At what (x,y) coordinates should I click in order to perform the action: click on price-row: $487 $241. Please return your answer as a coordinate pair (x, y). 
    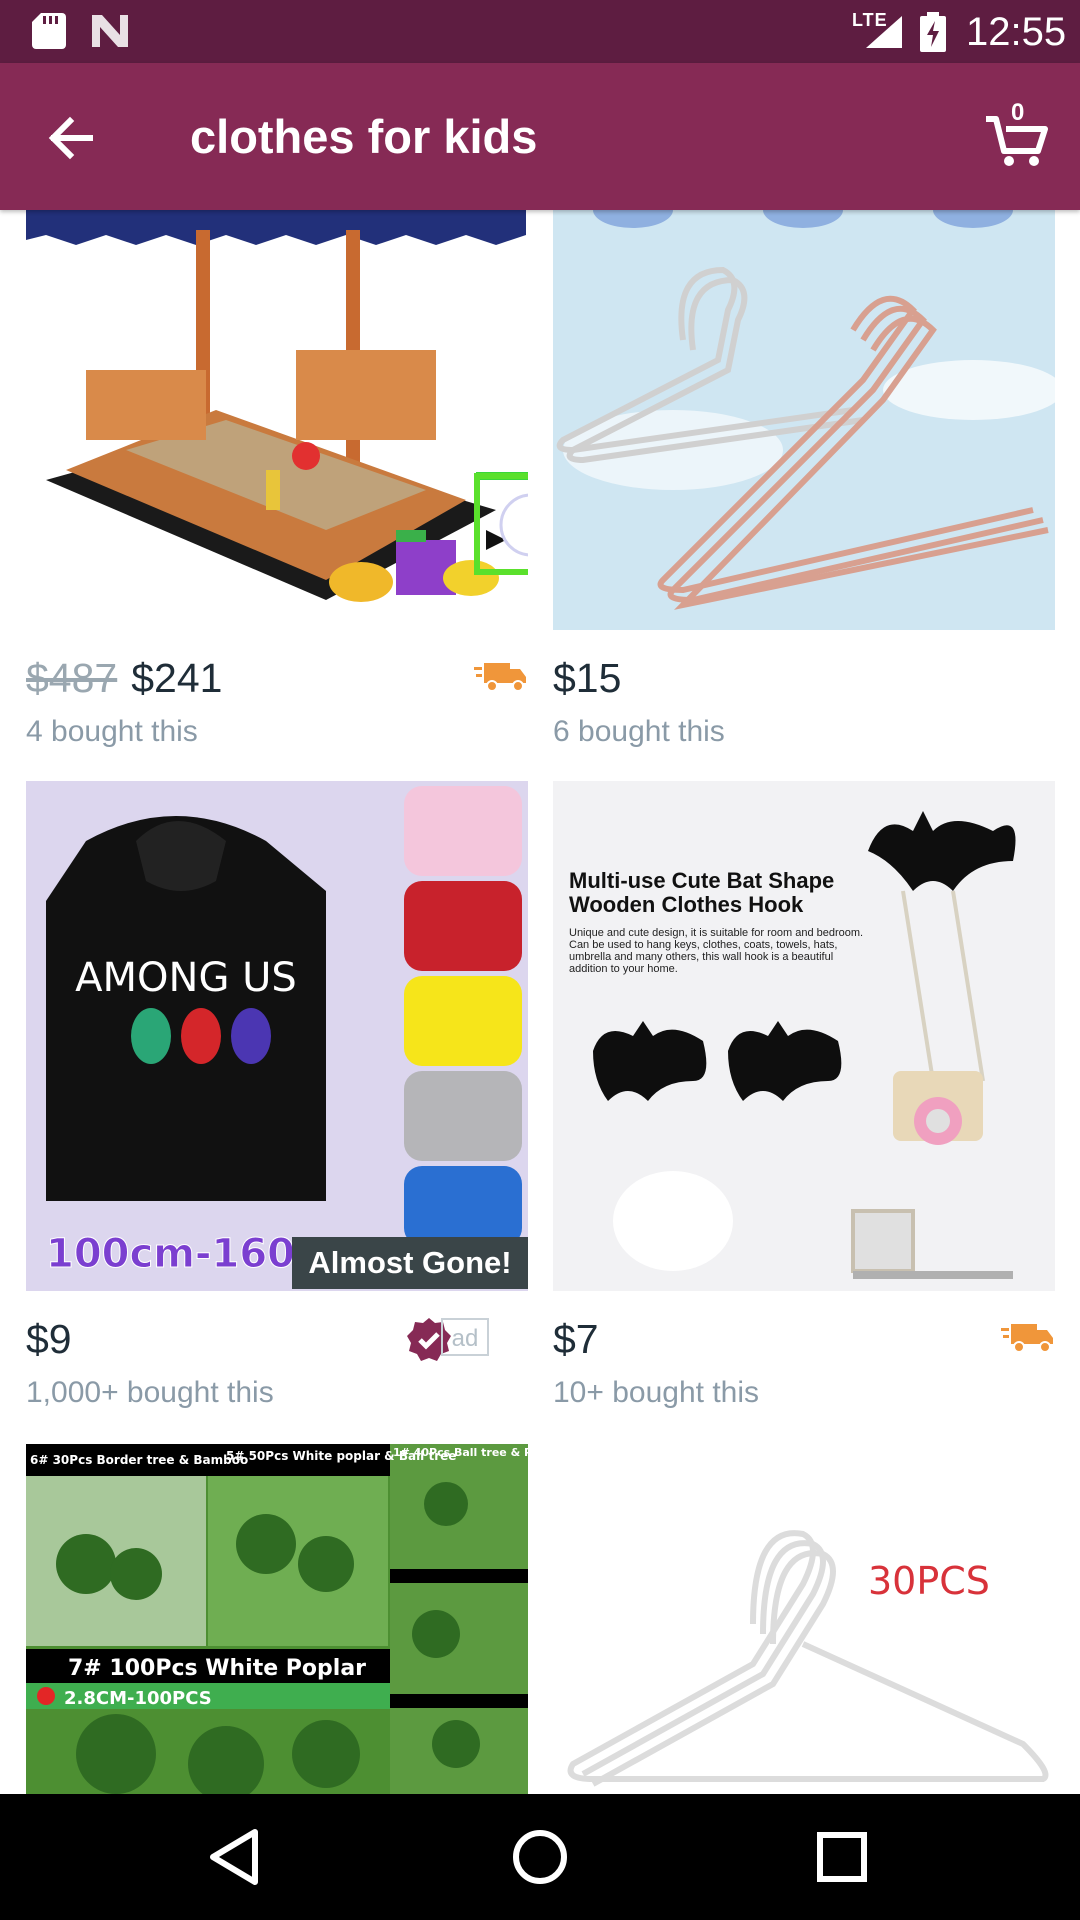
    Looking at the image, I should click on (277, 683).